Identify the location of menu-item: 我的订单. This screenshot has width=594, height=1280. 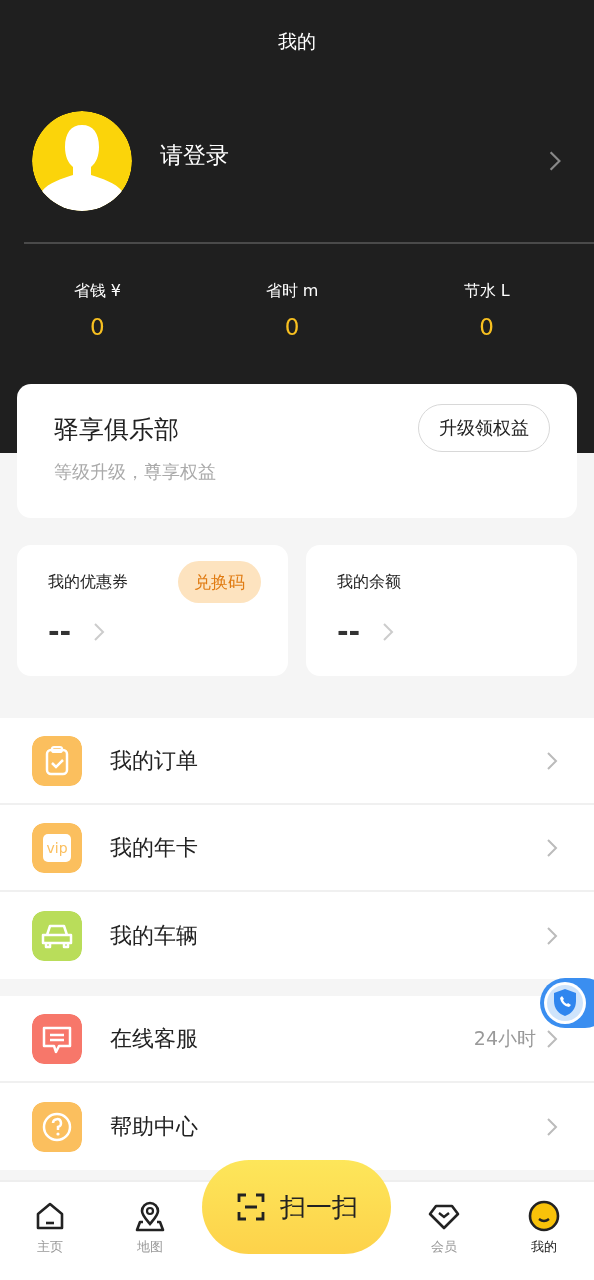
(297, 761).